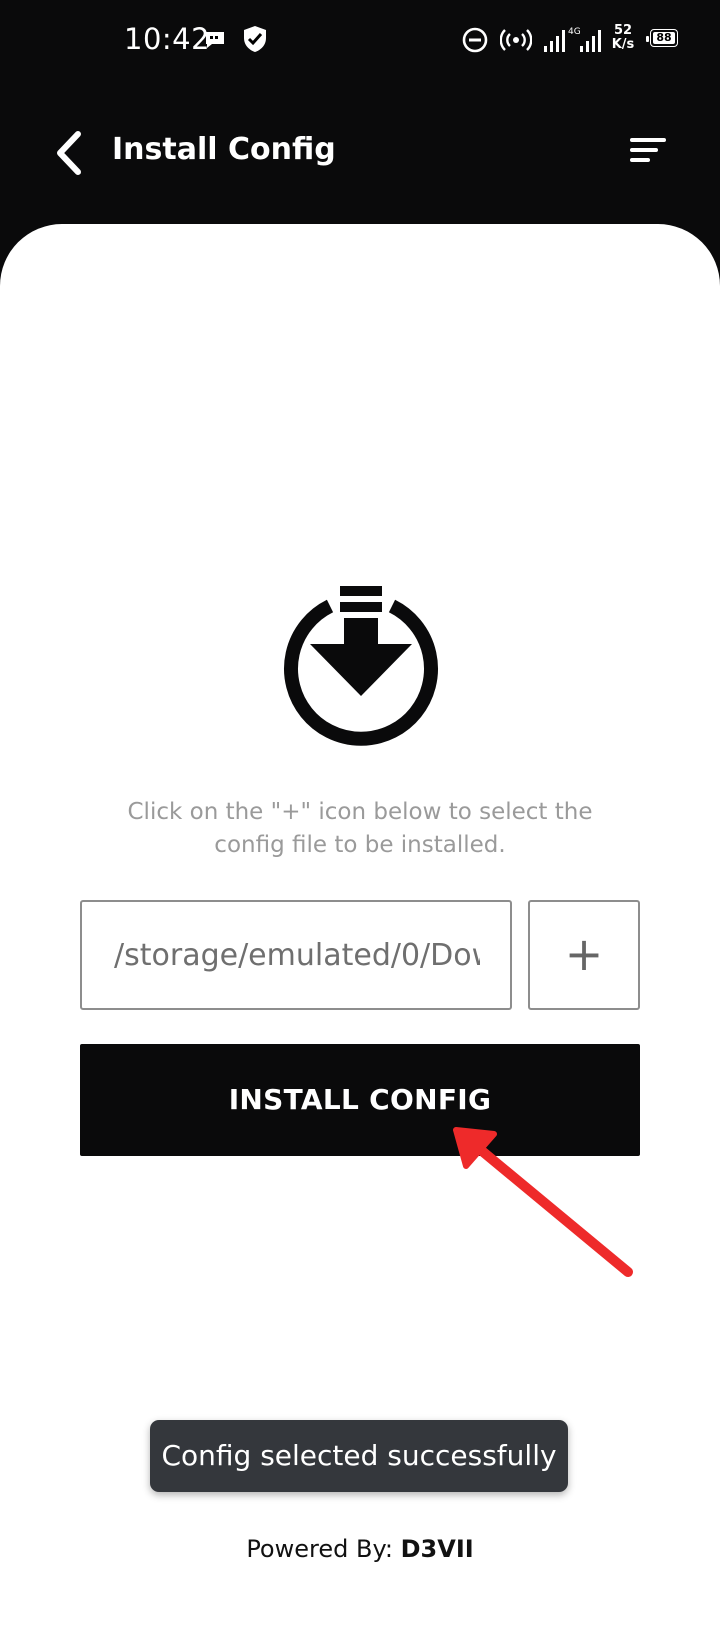 The width and height of the screenshot is (720, 1640). What do you see at coordinates (215, 40) in the screenshot?
I see `message-icon` at bounding box center [215, 40].